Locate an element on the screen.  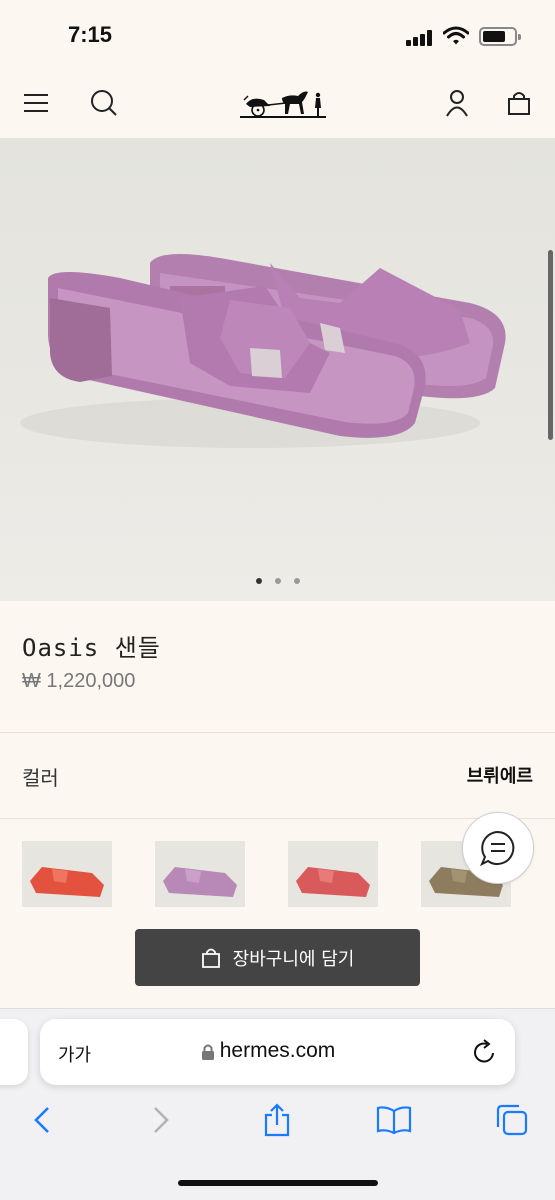
hamburger-menu-icon is located at coordinates (36, 103).